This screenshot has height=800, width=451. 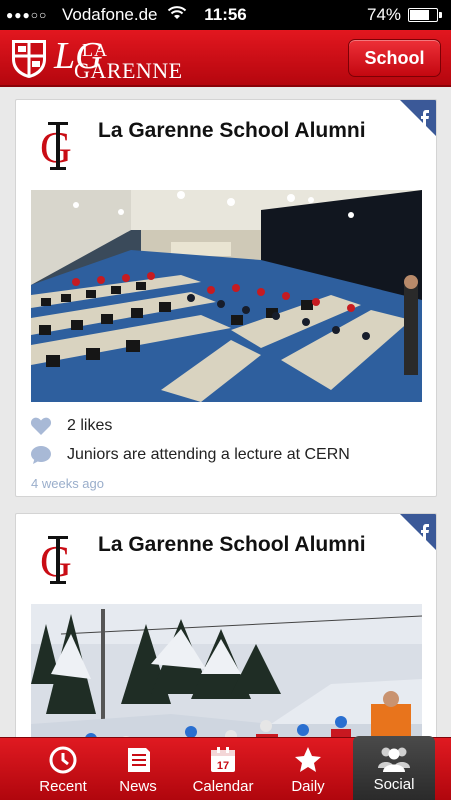 I want to click on post-timestamp: 4 weeks ago, so click(x=67, y=483).